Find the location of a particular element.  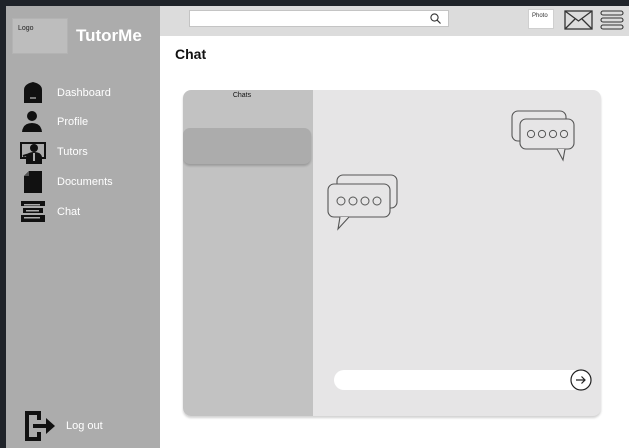

page-title: Chat is located at coordinates (191, 54).